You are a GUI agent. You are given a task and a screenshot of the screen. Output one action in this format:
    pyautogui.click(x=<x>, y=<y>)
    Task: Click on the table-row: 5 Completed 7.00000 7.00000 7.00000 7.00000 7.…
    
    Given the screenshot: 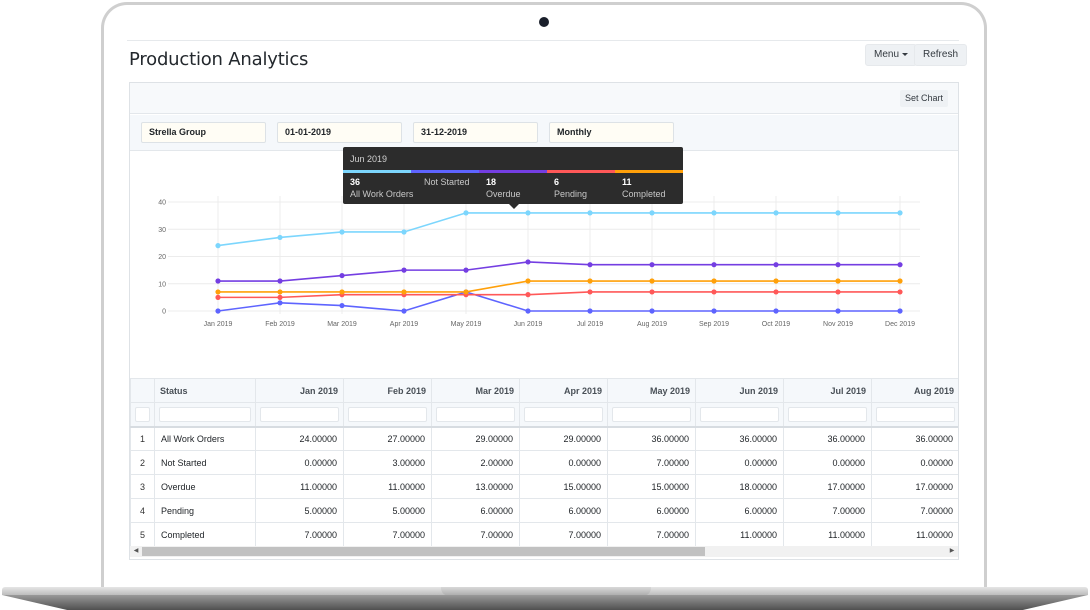 What is the action you would take?
    pyautogui.click(x=544, y=534)
    